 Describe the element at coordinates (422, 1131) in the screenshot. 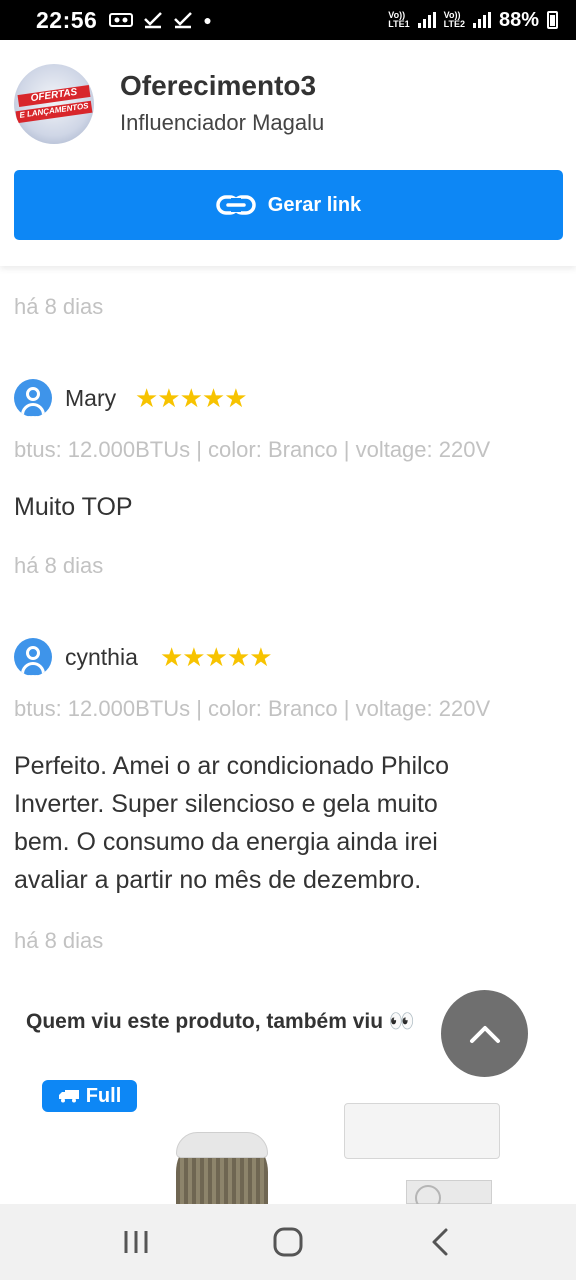

I see `product-image-air-conditioner` at that location.